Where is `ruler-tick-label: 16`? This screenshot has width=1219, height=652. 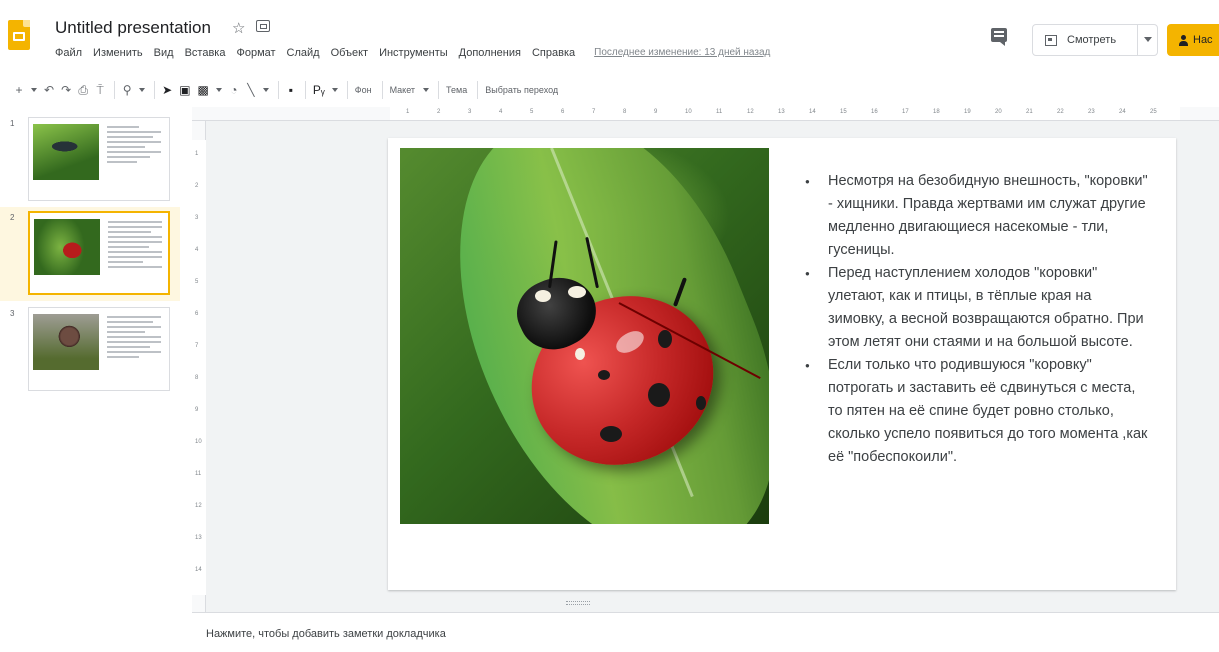 ruler-tick-label: 16 is located at coordinates (874, 112).